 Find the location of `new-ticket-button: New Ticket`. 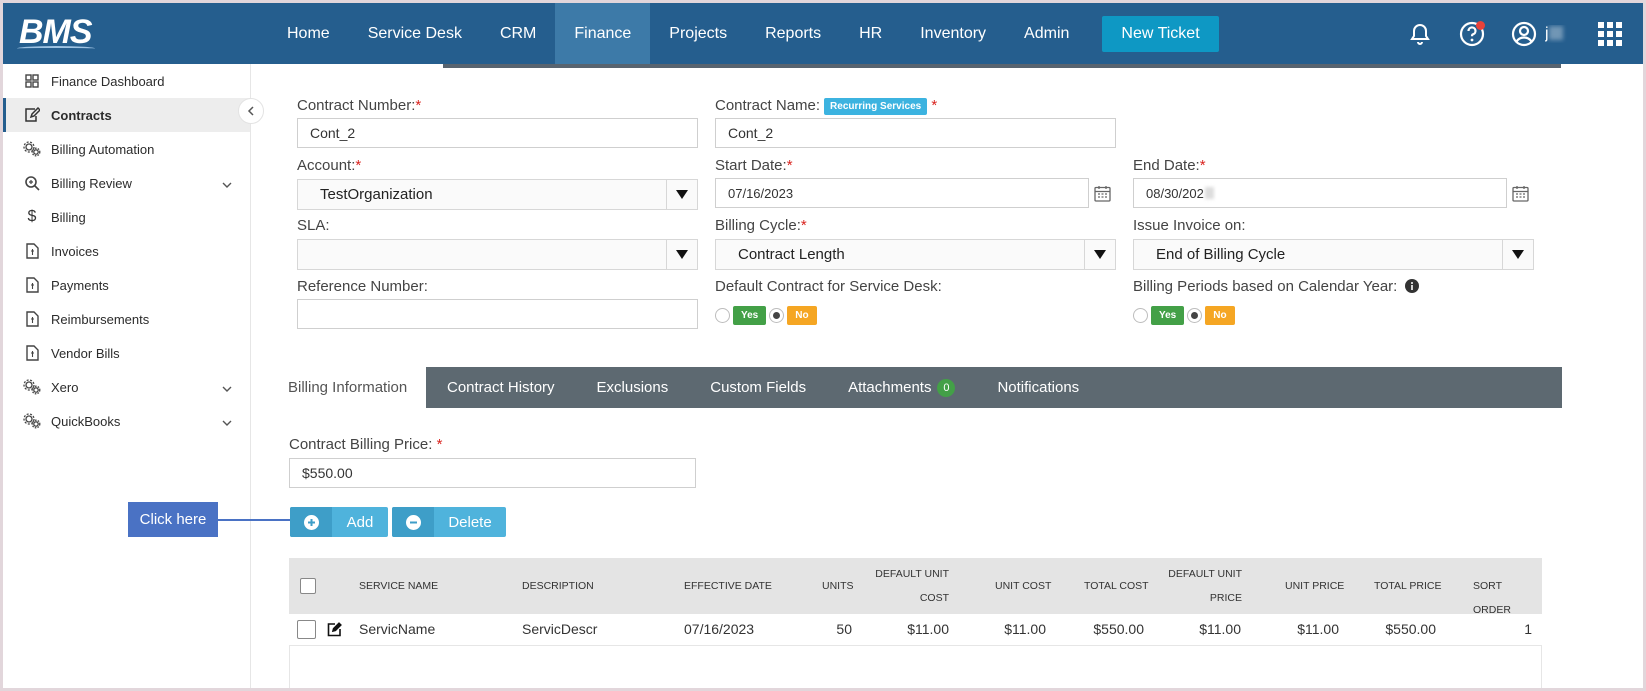

new-ticket-button: New Ticket is located at coordinates (1160, 33).